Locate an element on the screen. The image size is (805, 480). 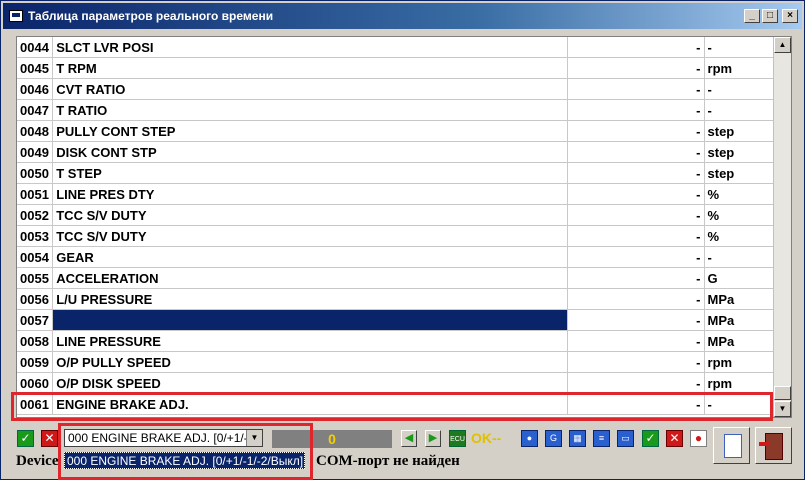
row-unit: MPa is located at coordinates (739, 341).